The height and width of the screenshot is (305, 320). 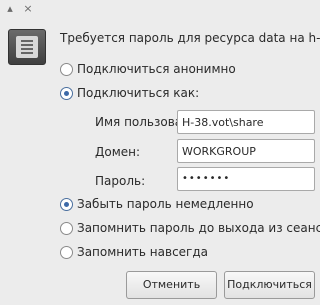 What do you see at coordinates (66, 228) in the screenshot?
I see `radio-remember-until-logout-control` at bounding box center [66, 228].